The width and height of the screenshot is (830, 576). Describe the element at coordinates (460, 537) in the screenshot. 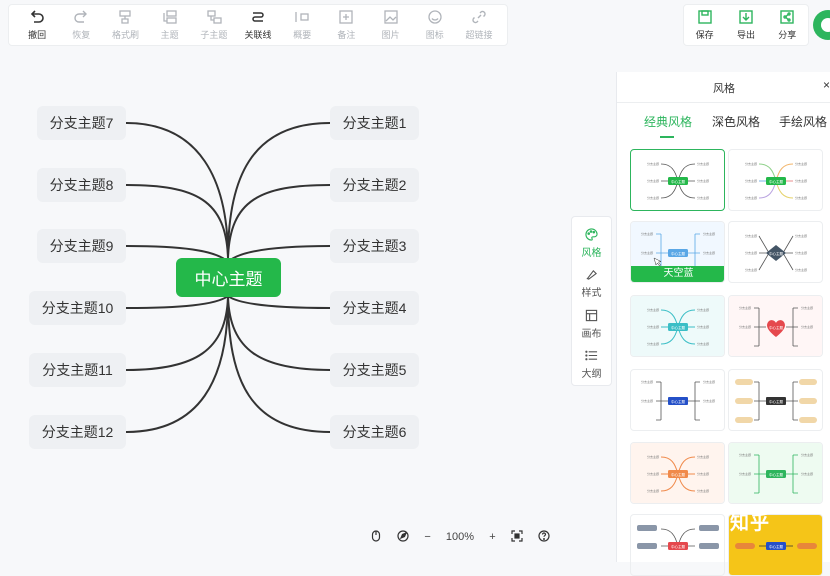

I see `zoom-controls: − 100% +` at that location.